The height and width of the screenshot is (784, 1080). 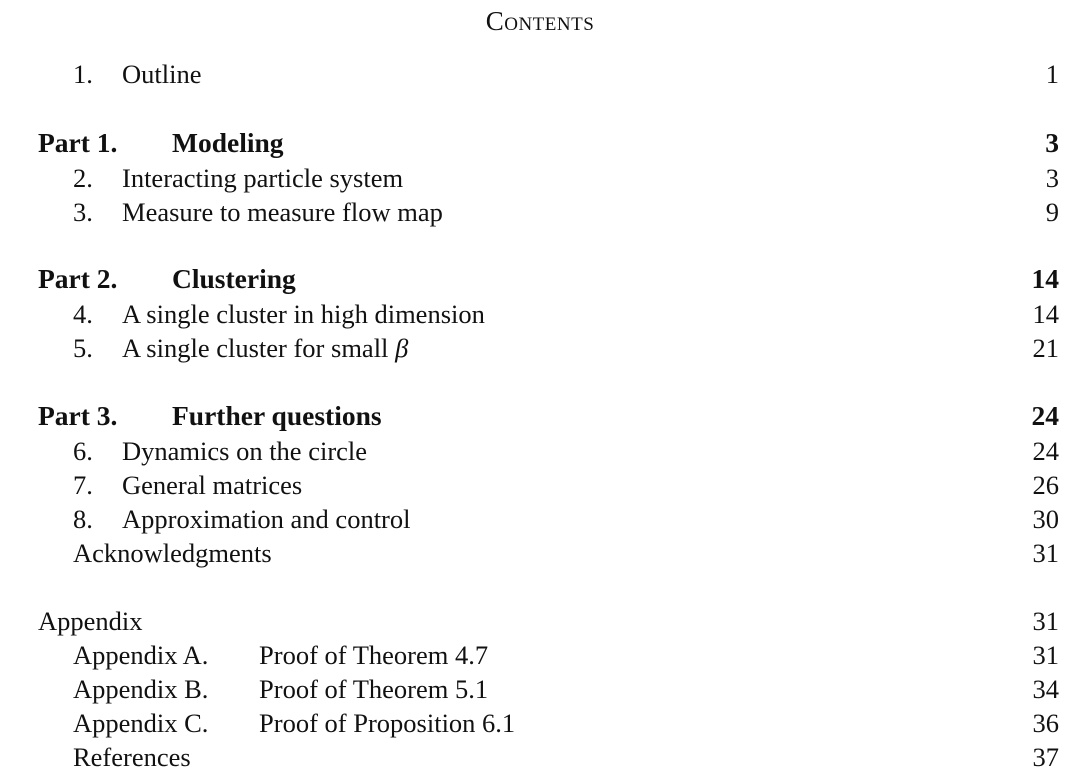 I want to click on toc-entry: Acknowledgments 31, so click(x=540, y=553).